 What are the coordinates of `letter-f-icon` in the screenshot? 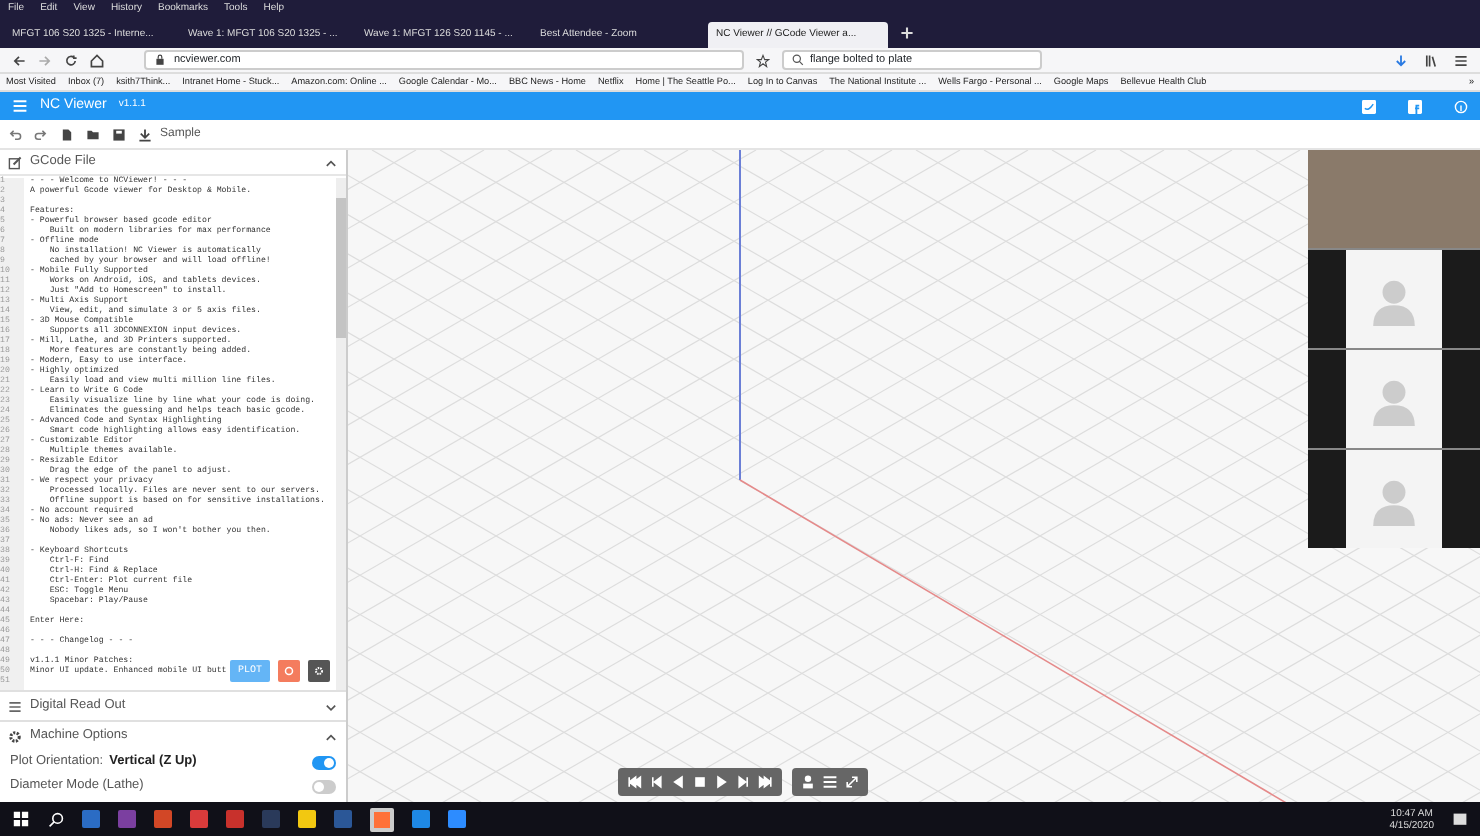 It's located at (1415, 106).